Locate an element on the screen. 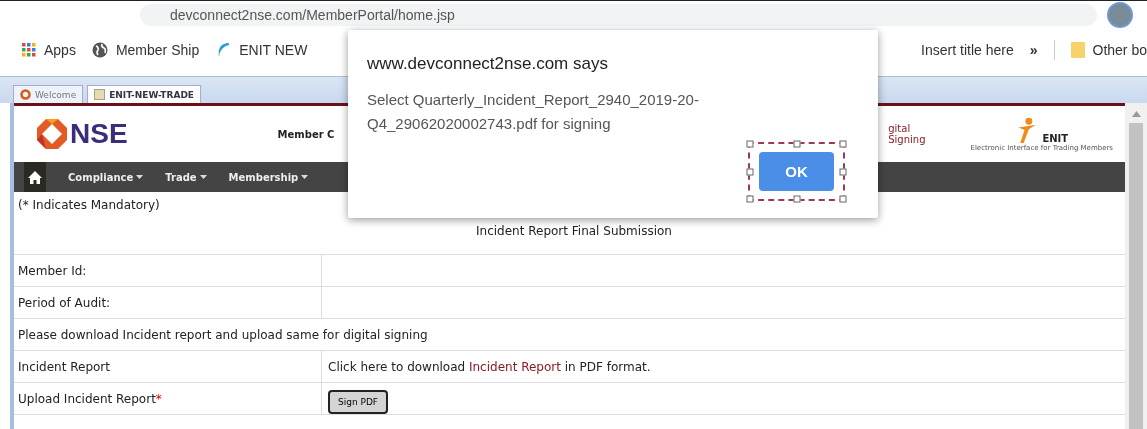 Image resolution: width=1147 pixels, height=429 pixels. table-cell: Upload Incident Report* is located at coordinates (167, 399).